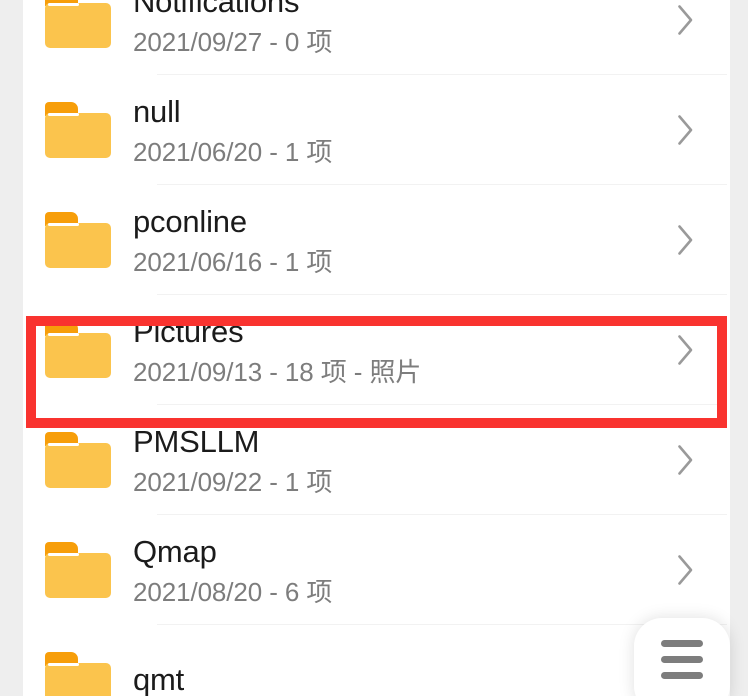 The width and height of the screenshot is (748, 696). I want to click on folder-name: qmt, so click(159, 679).